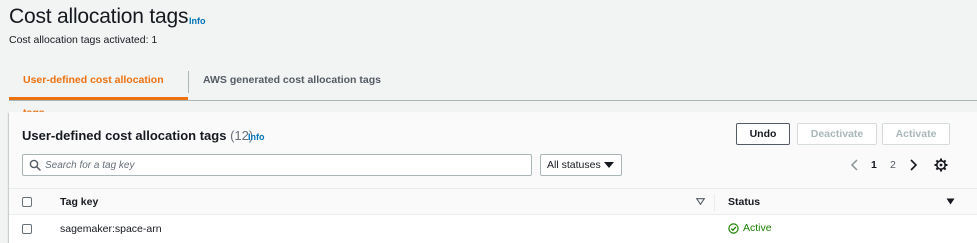 This screenshot has height=243, width=977. What do you see at coordinates (79, 202) in the screenshot?
I see `column-header-tag-key: Tag key` at bounding box center [79, 202].